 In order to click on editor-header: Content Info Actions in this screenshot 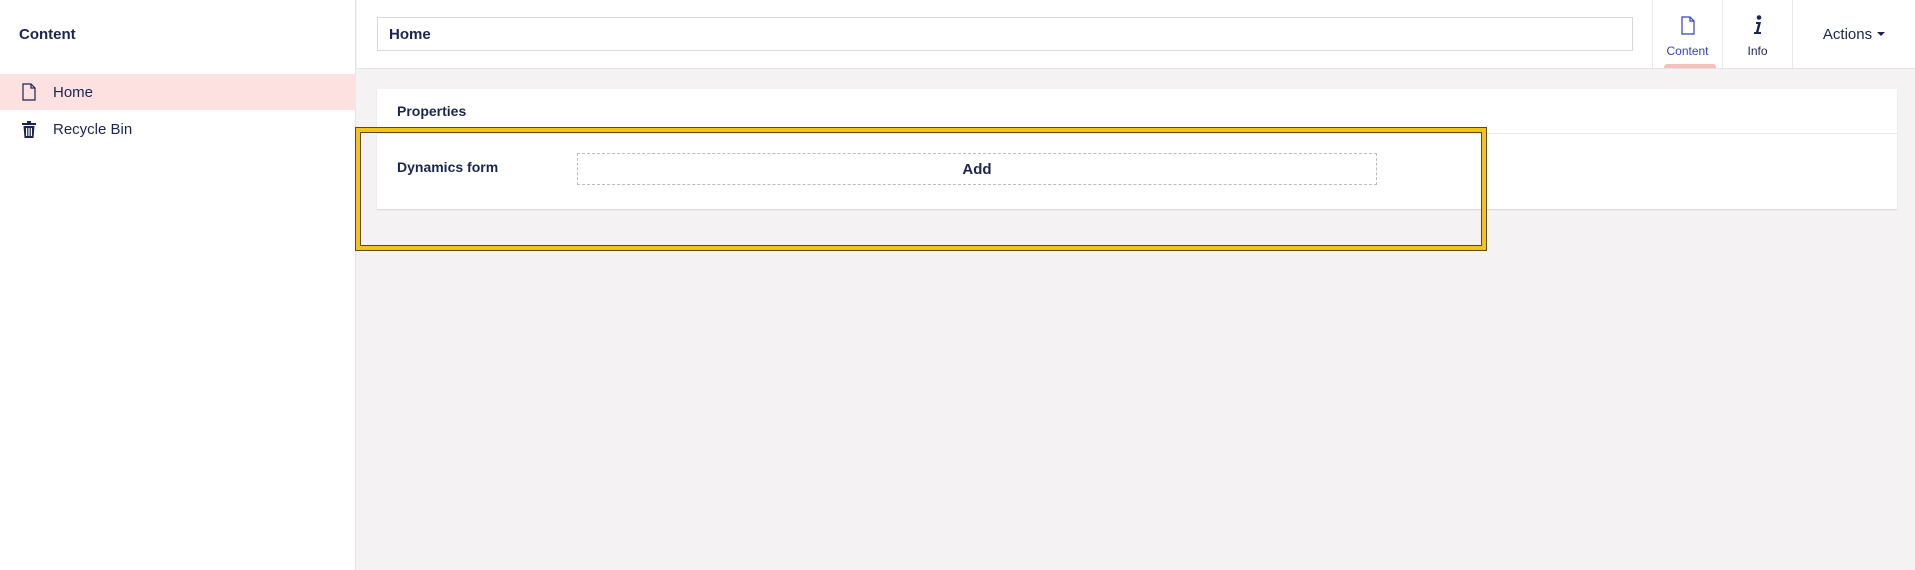, I will do `click(1136, 34)`.